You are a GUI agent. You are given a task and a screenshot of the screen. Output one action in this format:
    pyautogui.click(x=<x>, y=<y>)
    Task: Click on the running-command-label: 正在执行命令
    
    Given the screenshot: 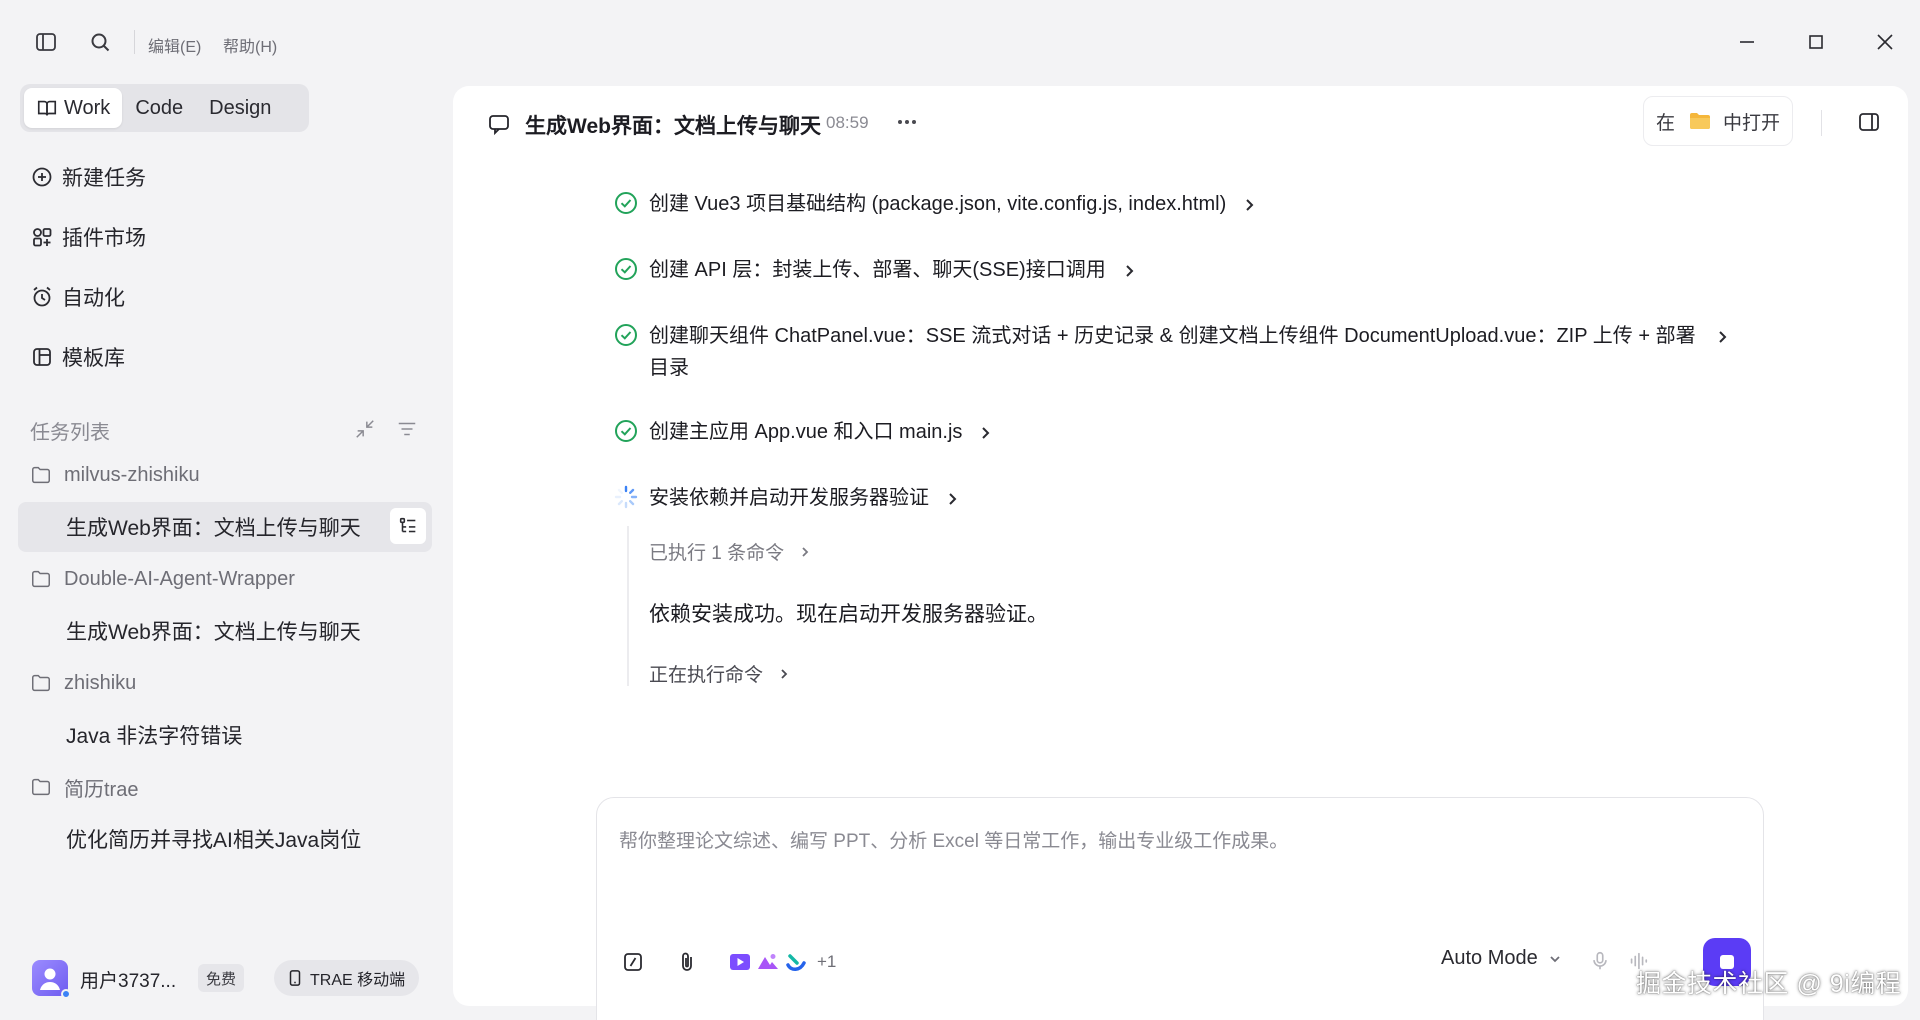 What is the action you would take?
    pyautogui.click(x=706, y=675)
    